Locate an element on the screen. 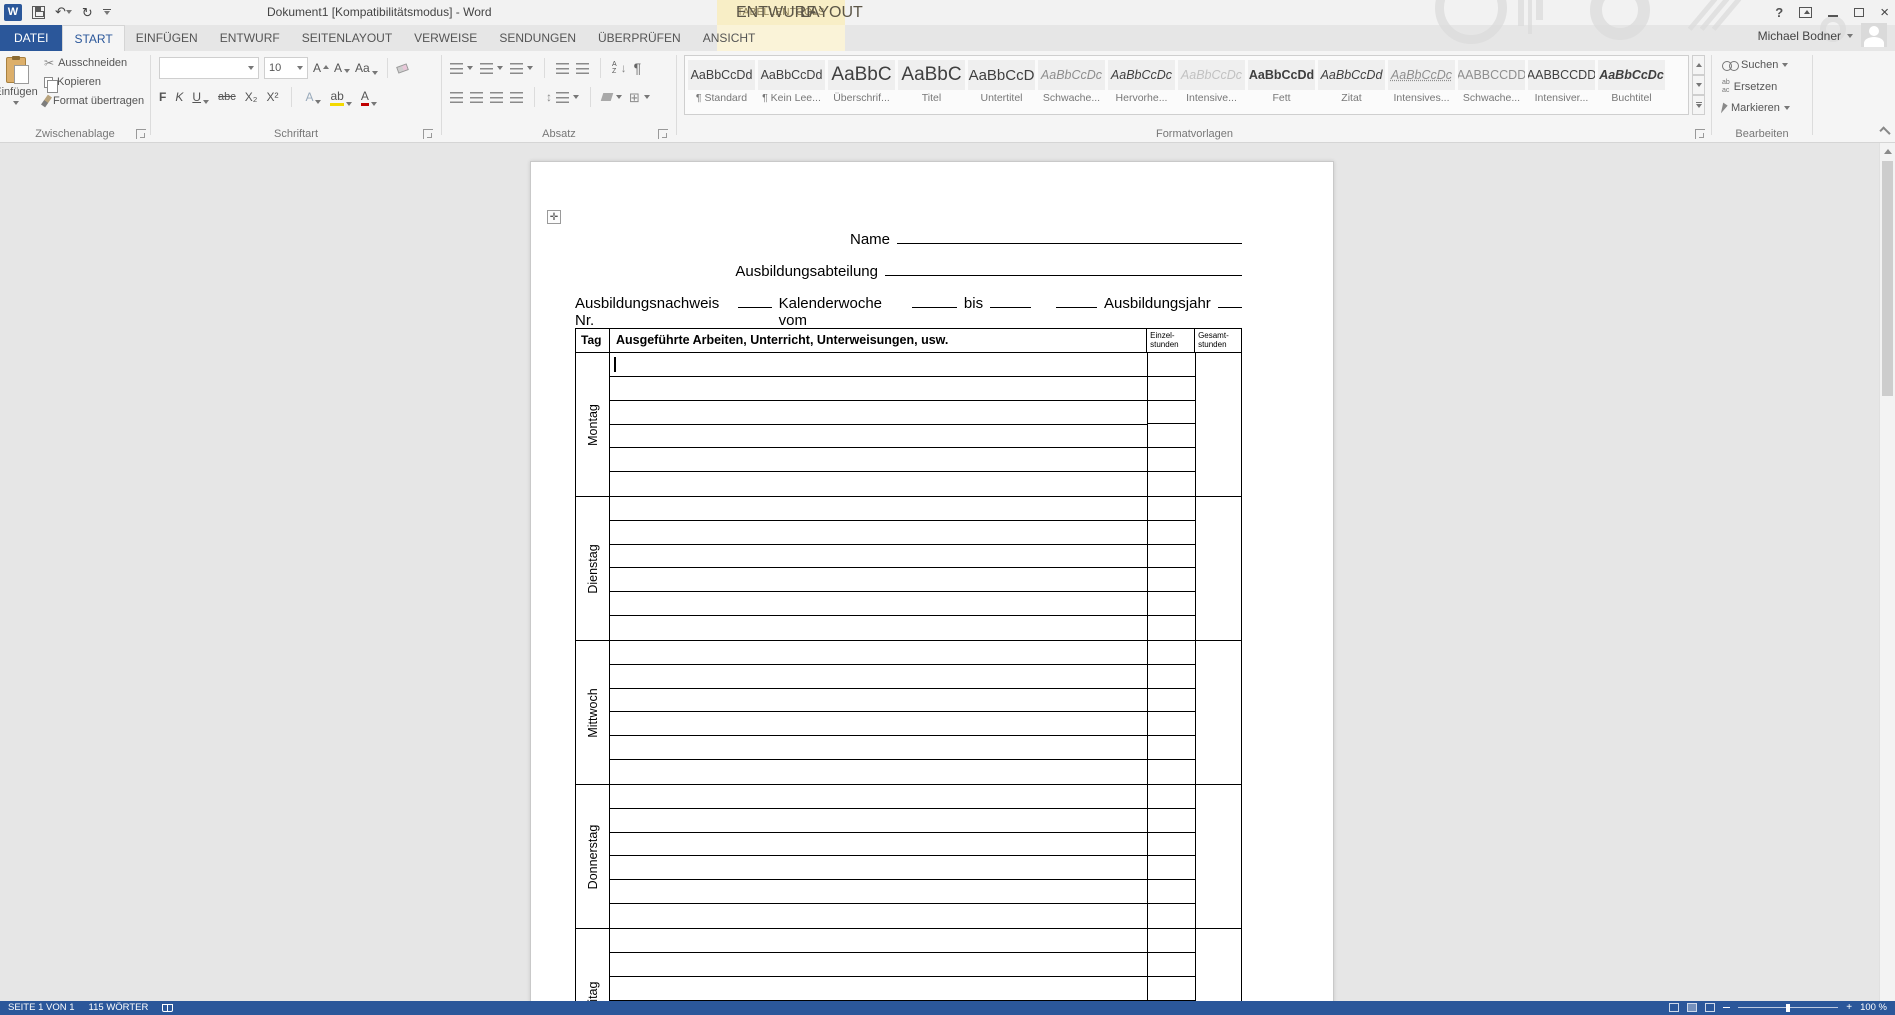 This screenshot has width=1895, height=1015. zoom-level: 100 % is located at coordinates (1873, 1007).